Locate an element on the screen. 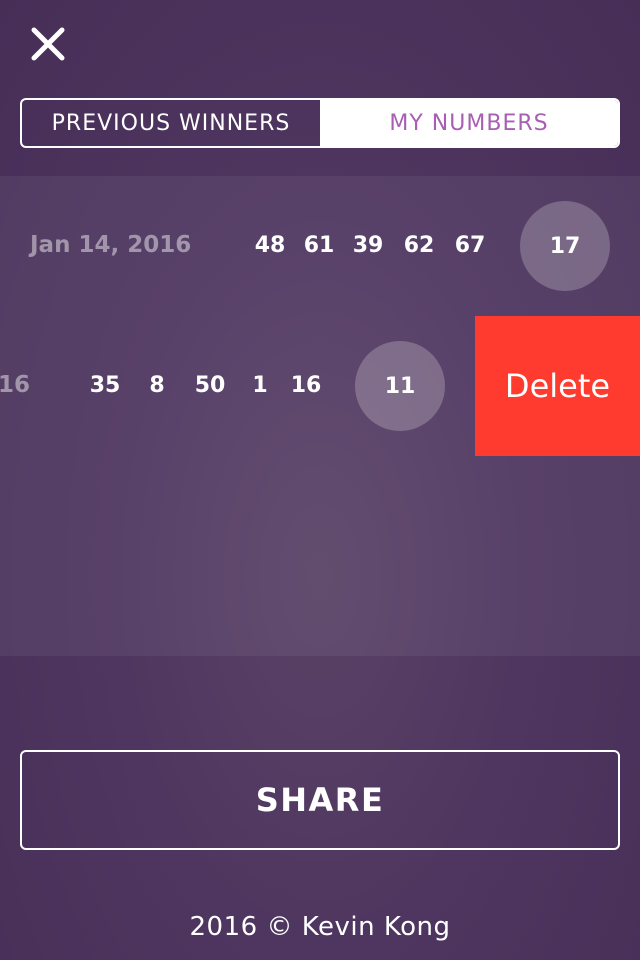  ball-number: 8 is located at coordinates (157, 385).